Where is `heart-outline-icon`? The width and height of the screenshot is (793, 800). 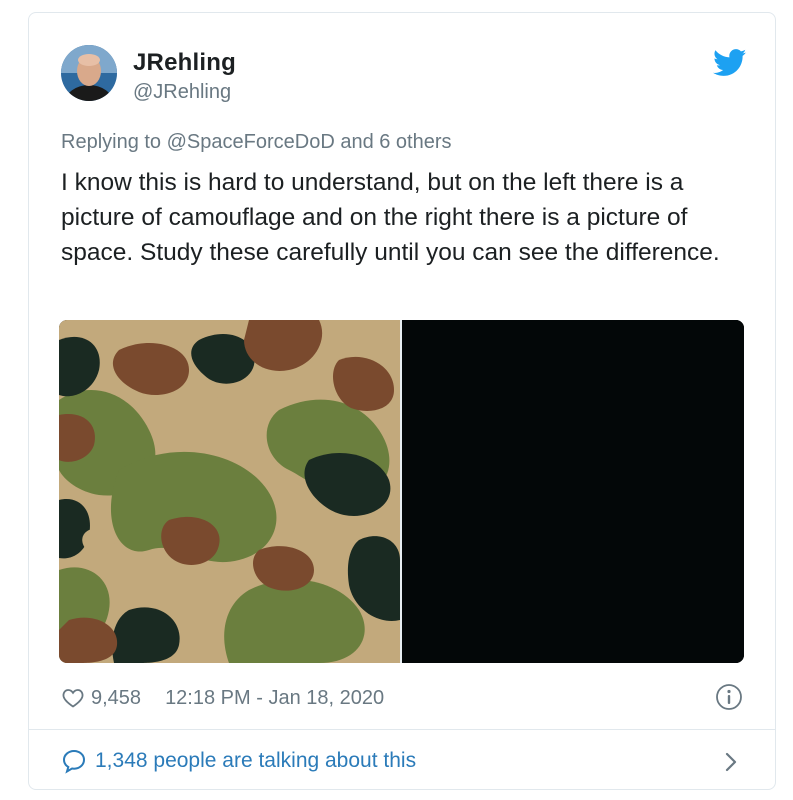 heart-outline-icon is located at coordinates (73, 698).